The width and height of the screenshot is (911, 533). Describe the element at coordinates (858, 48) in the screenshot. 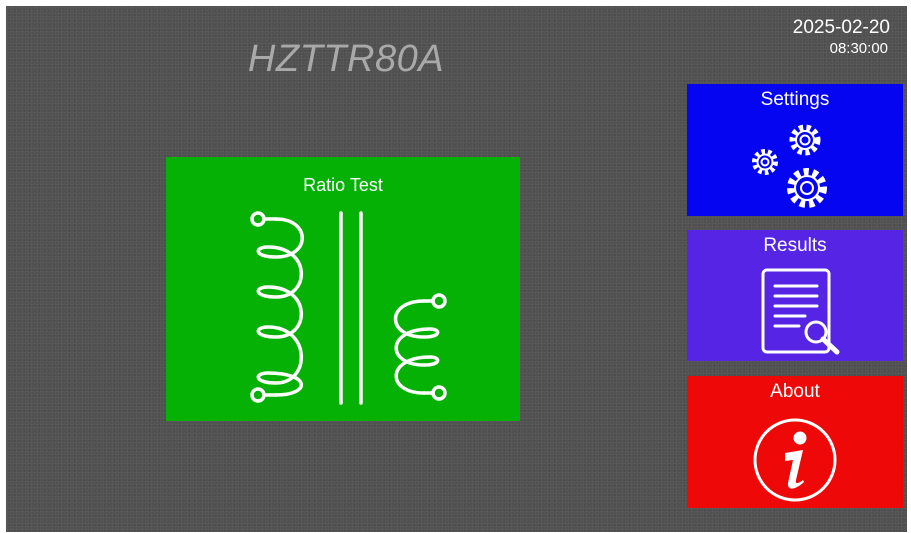

I see `time-display: 08:30:00` at that location.